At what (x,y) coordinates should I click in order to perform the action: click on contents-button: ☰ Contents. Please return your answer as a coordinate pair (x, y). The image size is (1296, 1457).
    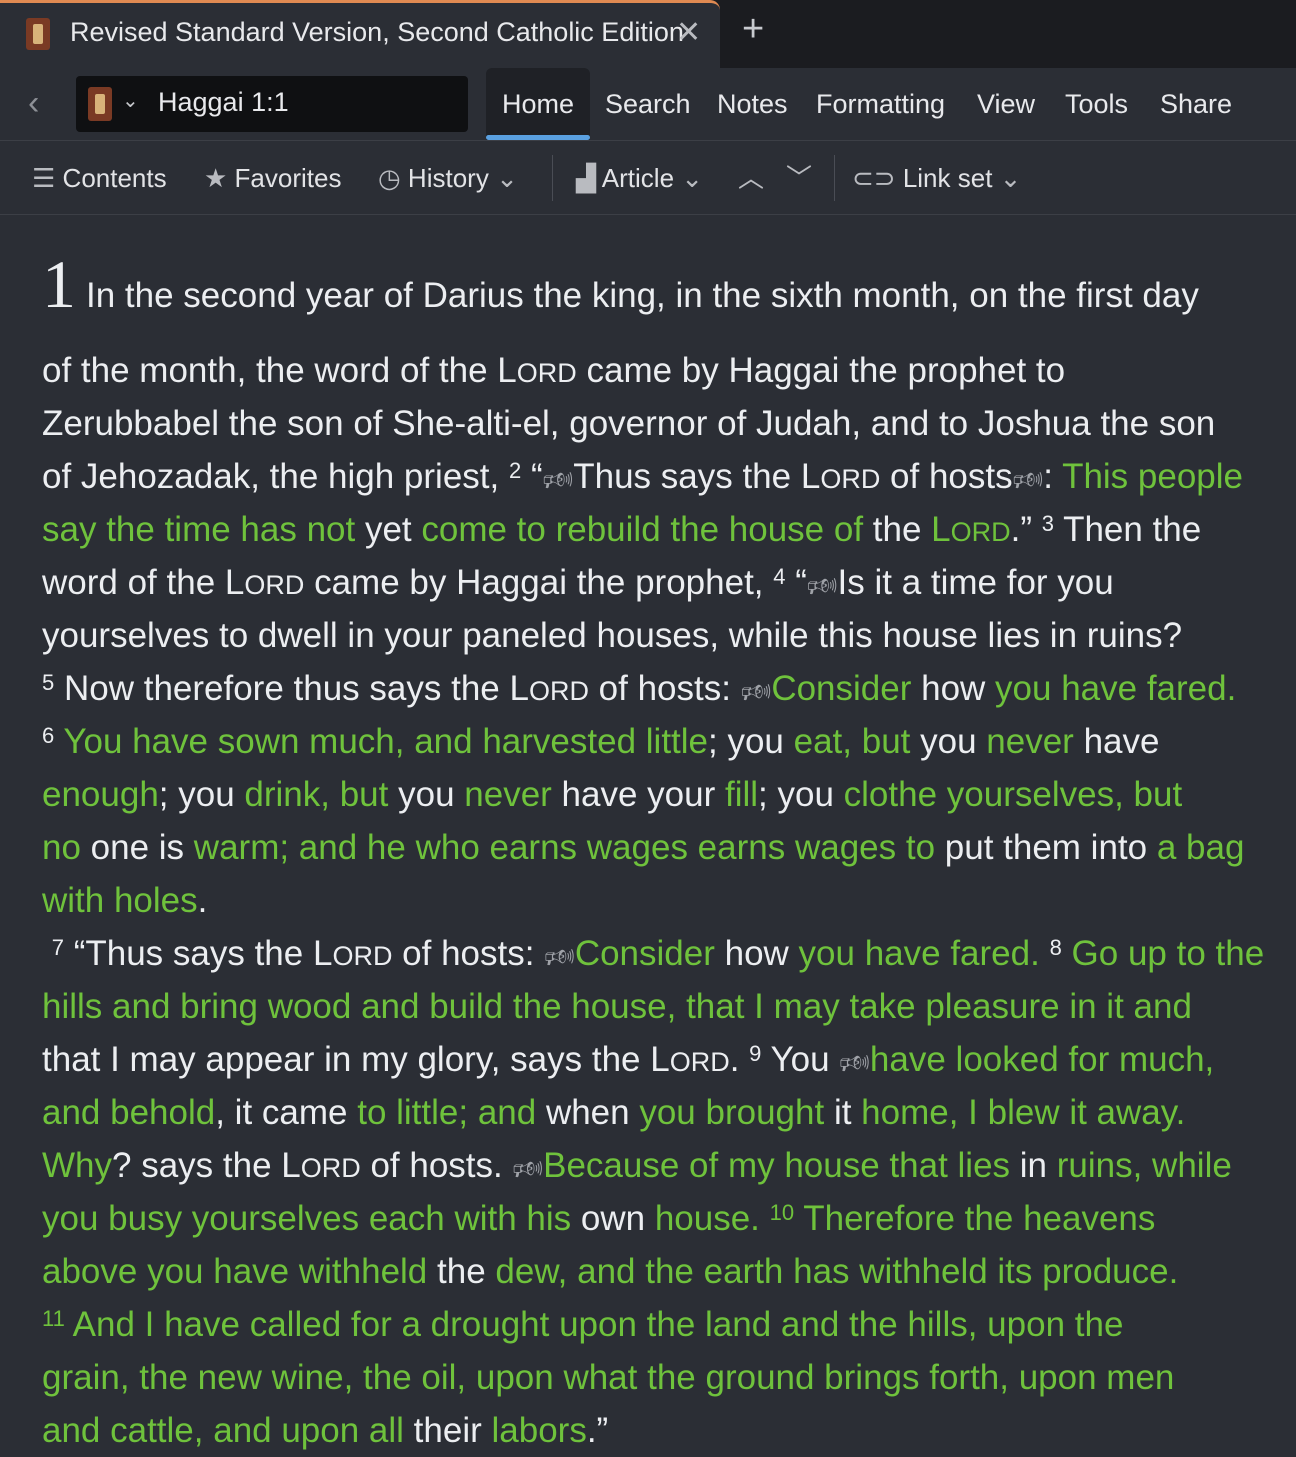
    Looking at the image, I should click on (99, 178).